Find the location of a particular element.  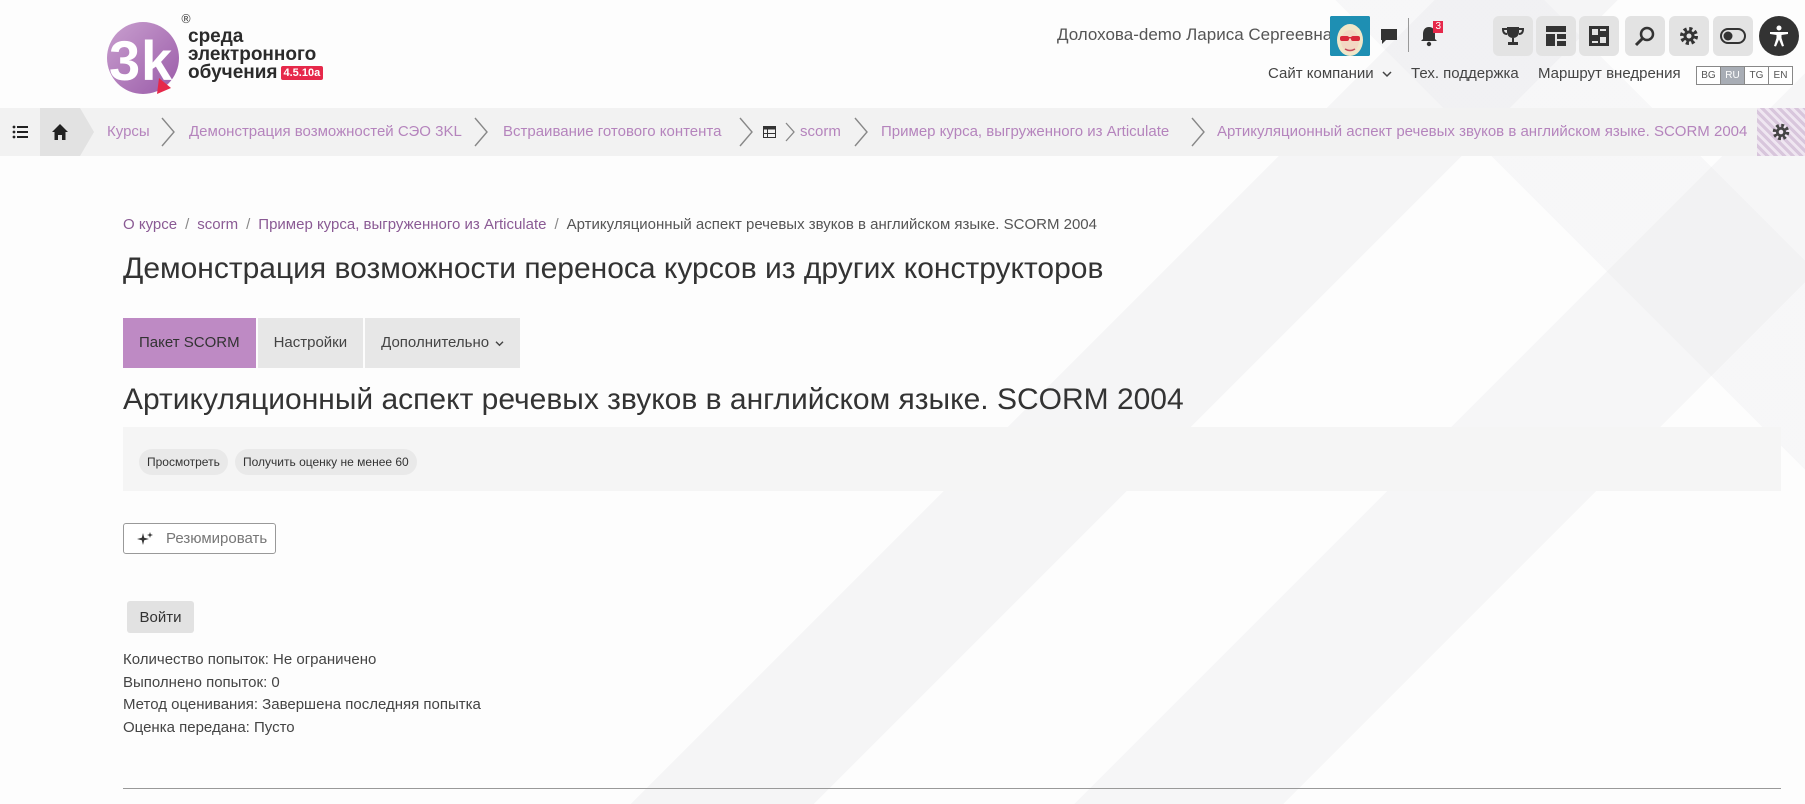

tab-settings: Настройки is located at coordinates (310, 343).